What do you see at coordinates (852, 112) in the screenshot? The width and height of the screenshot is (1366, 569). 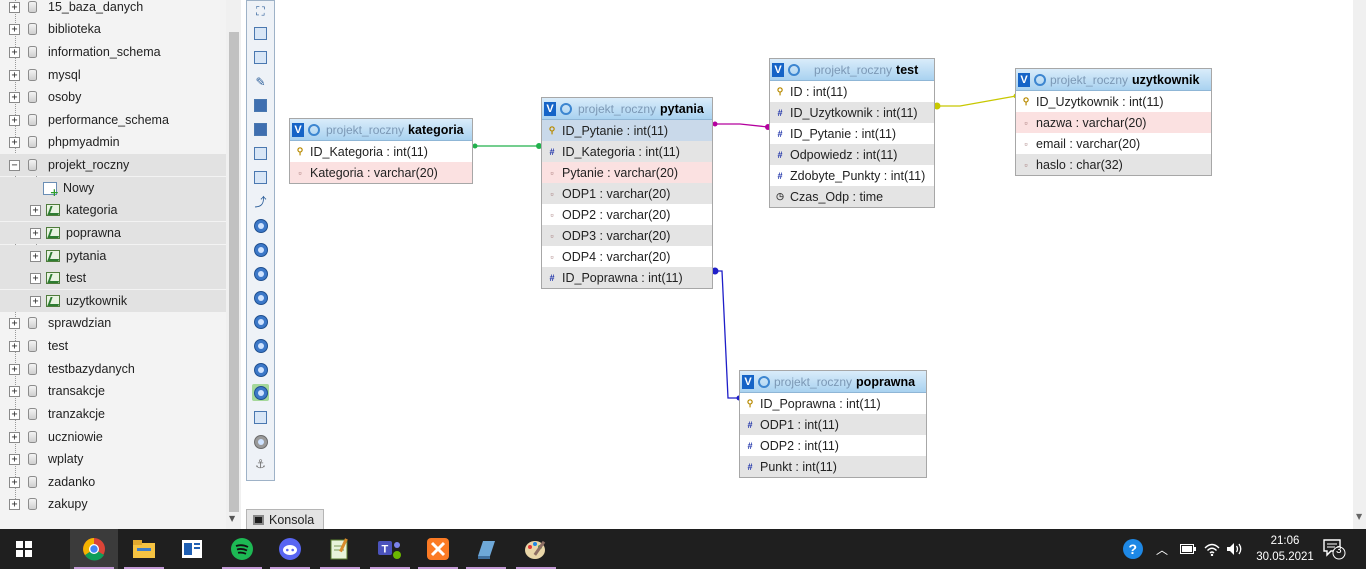 I see `column-row: # ID_Uzytkownik : int(11)` at bounding box center [852, 112].